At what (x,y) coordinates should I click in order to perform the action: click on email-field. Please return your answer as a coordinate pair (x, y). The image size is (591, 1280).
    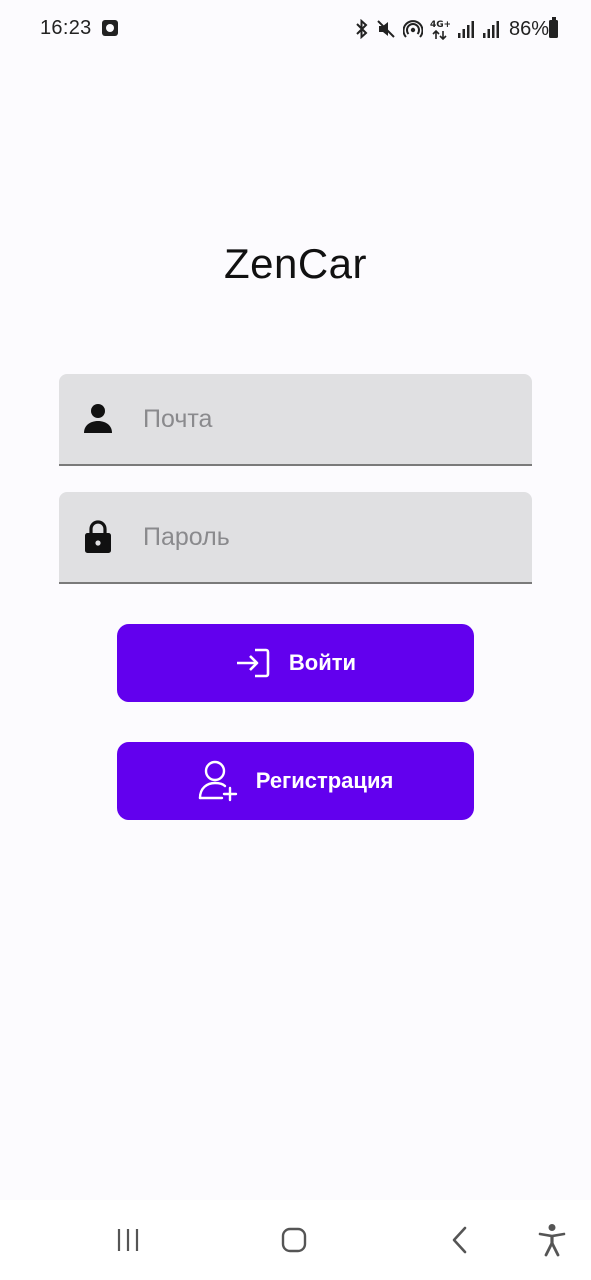
    Looking at the image, I should click on (295, 420).